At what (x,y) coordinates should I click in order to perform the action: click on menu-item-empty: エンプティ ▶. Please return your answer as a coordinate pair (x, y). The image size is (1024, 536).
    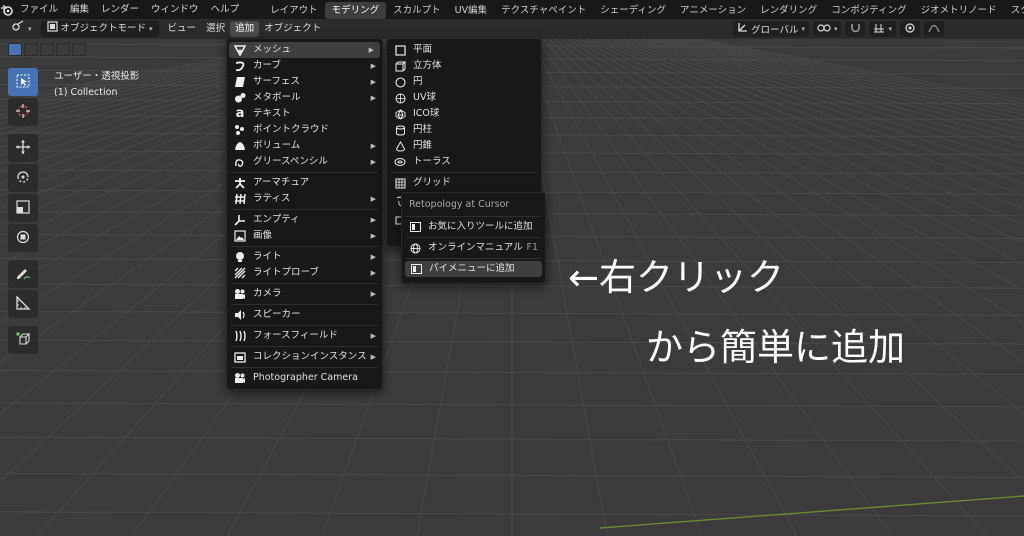
    Looking at the image, I should click on (304, 220).